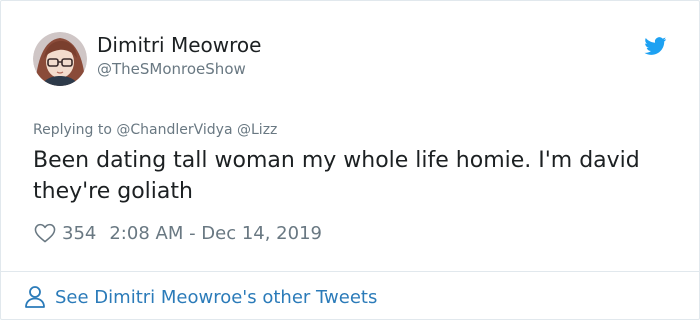  Describe the element at coordinates (215, 233) in the screenshot. I see `tweet-timestamp: 2:08 AM - Dec 14, 2019` at that location.